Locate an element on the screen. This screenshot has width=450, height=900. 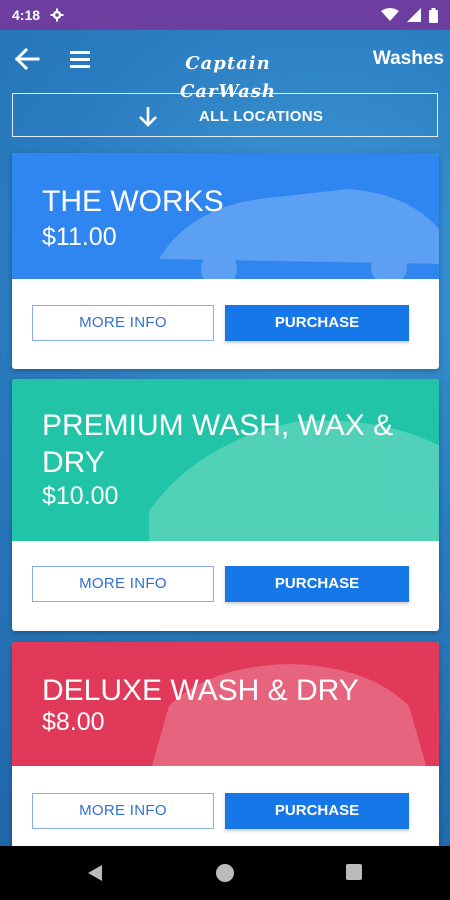
wash-card-hero: DELUXE WASH & DRY $8.00 is located at coordinates (225, 704).